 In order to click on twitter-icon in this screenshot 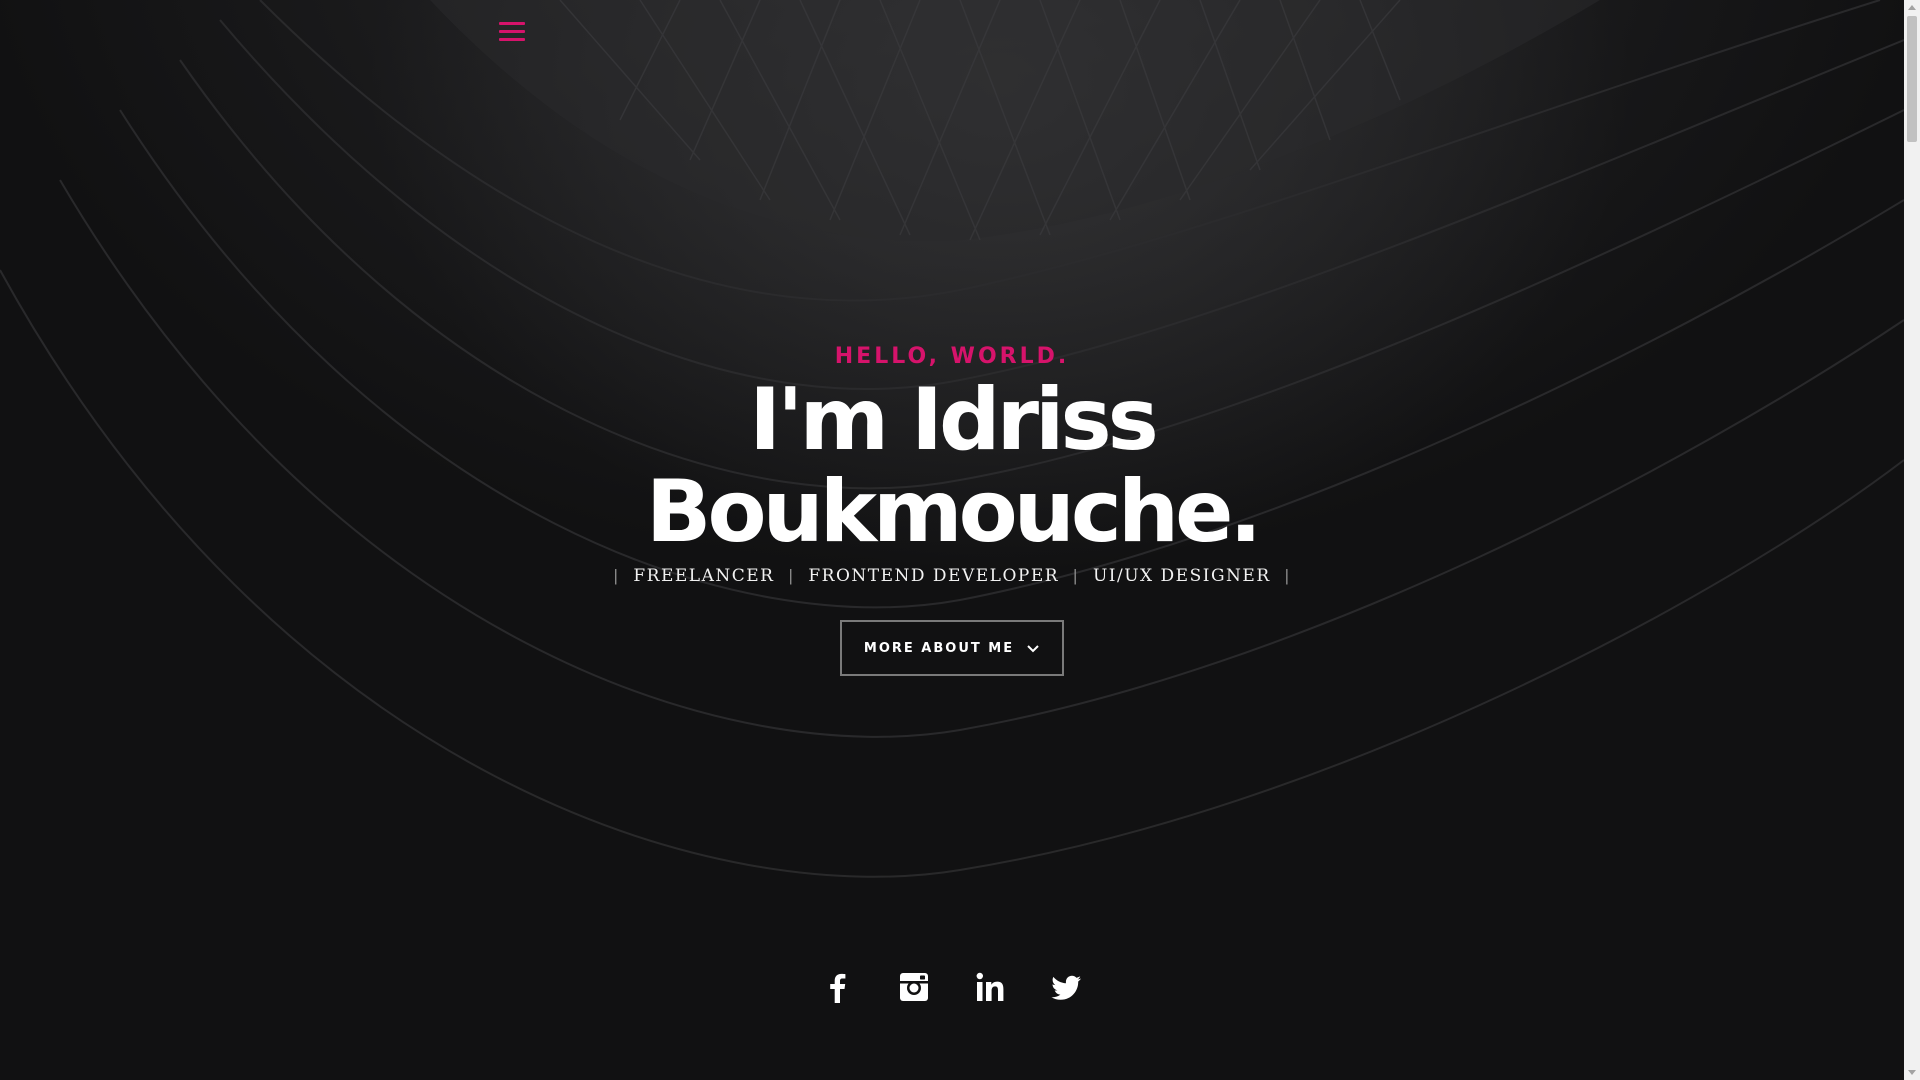, I will do `click(1066, 987)`.